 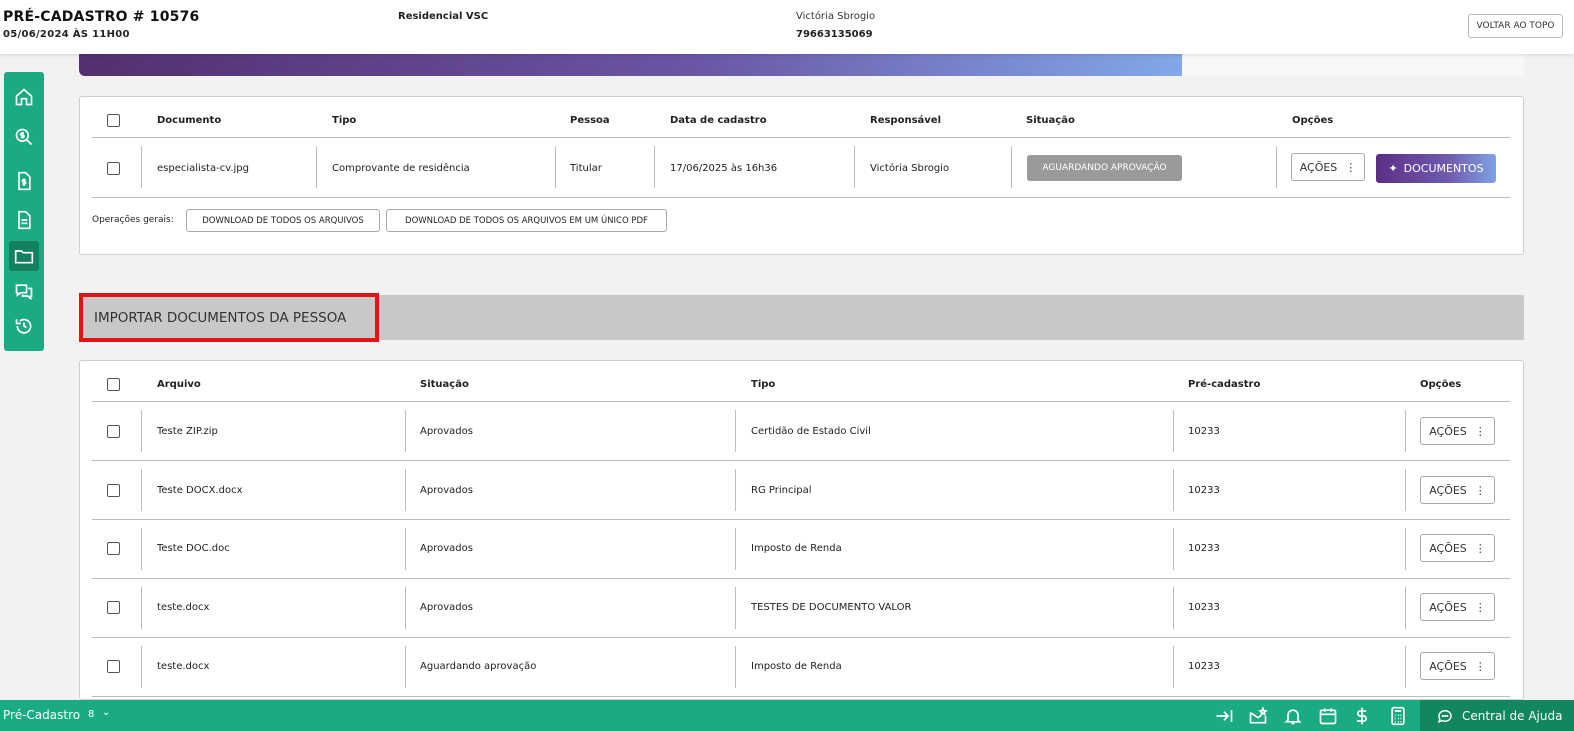 I want to click on cell-documento: especialista-cv.jpg, so click(x=203, y=168).